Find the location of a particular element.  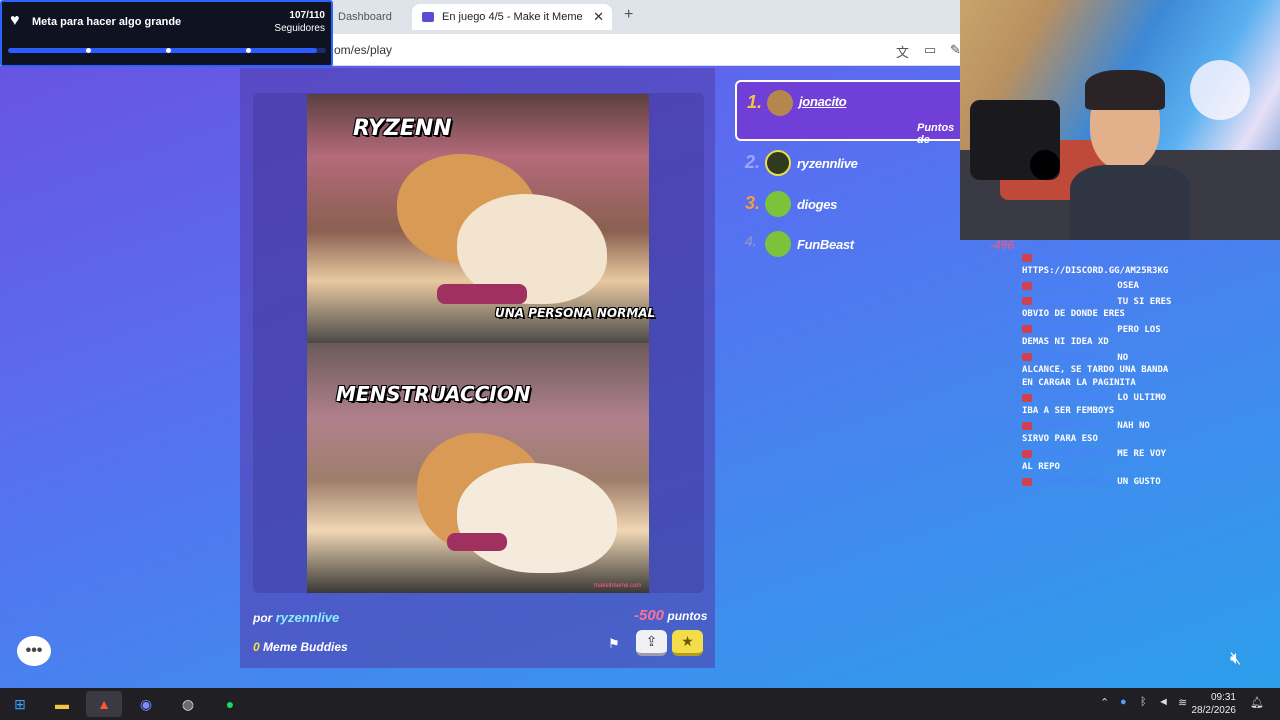

taskbar: ⊞ ▬ ▲ ◉ ◍ ● ⌃ ● ᛒ ◄ ≋ 09:31 28/2/2026 🔔︎ is located at coordinates (640, 704).